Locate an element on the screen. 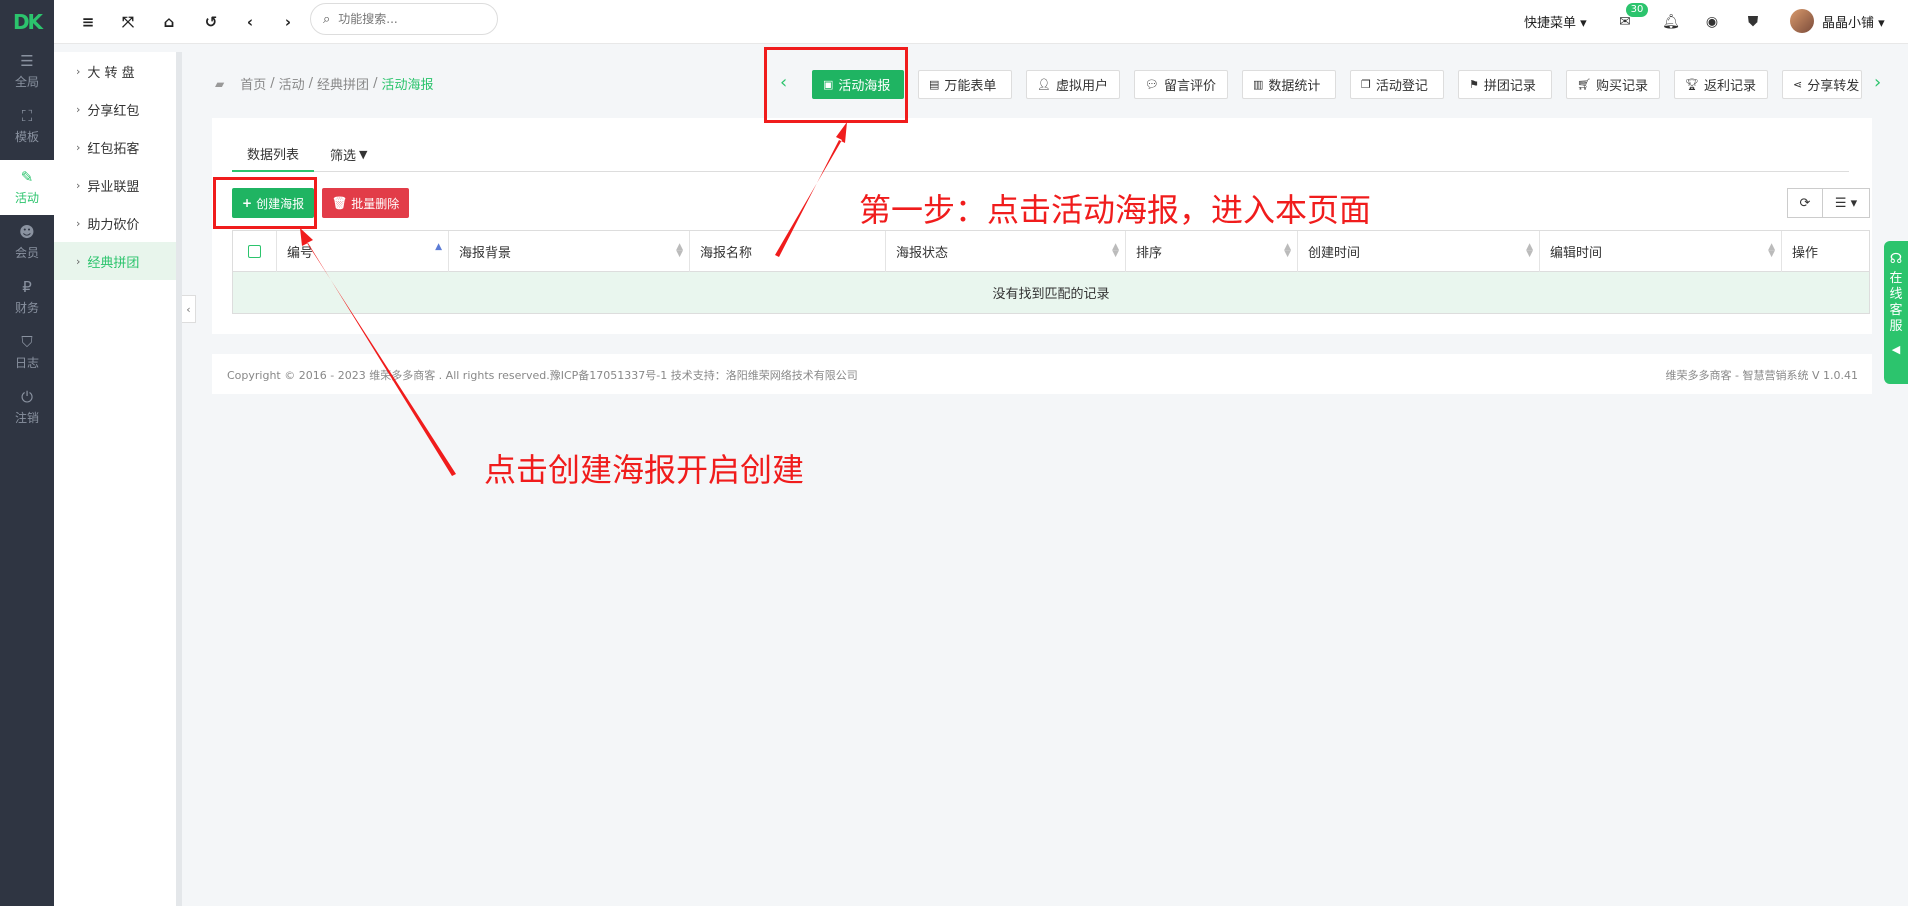 The width and height of the screenshot is (1908, 906). columns-toggle-button: ☰ ▾ is located at coordinates (1846, 203).